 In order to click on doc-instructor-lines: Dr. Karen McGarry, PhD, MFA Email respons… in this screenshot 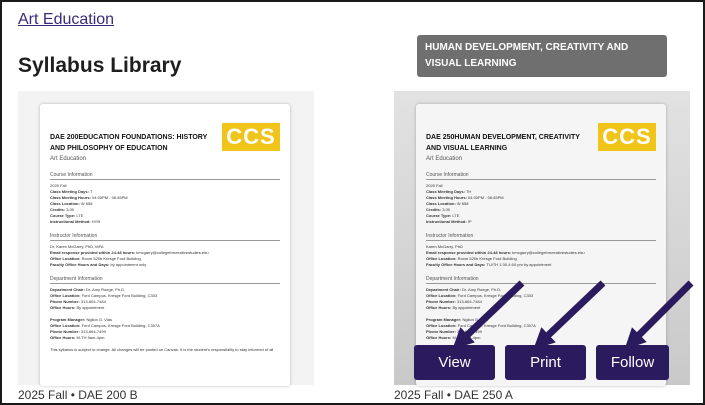, I will do `click(165, 256)`.